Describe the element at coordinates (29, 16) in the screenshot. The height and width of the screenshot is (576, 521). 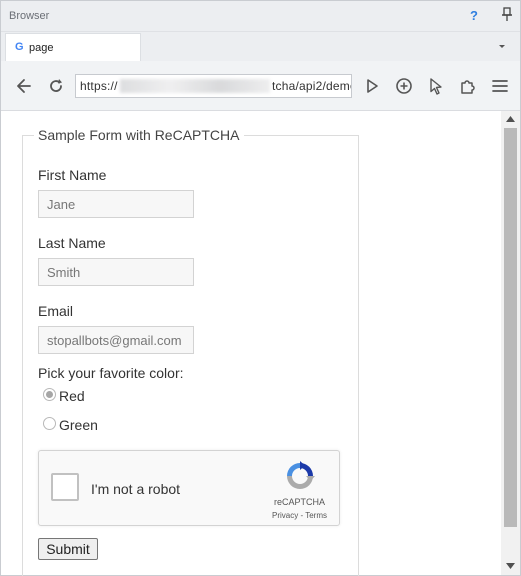
I see `window-title: Browser` at that location.